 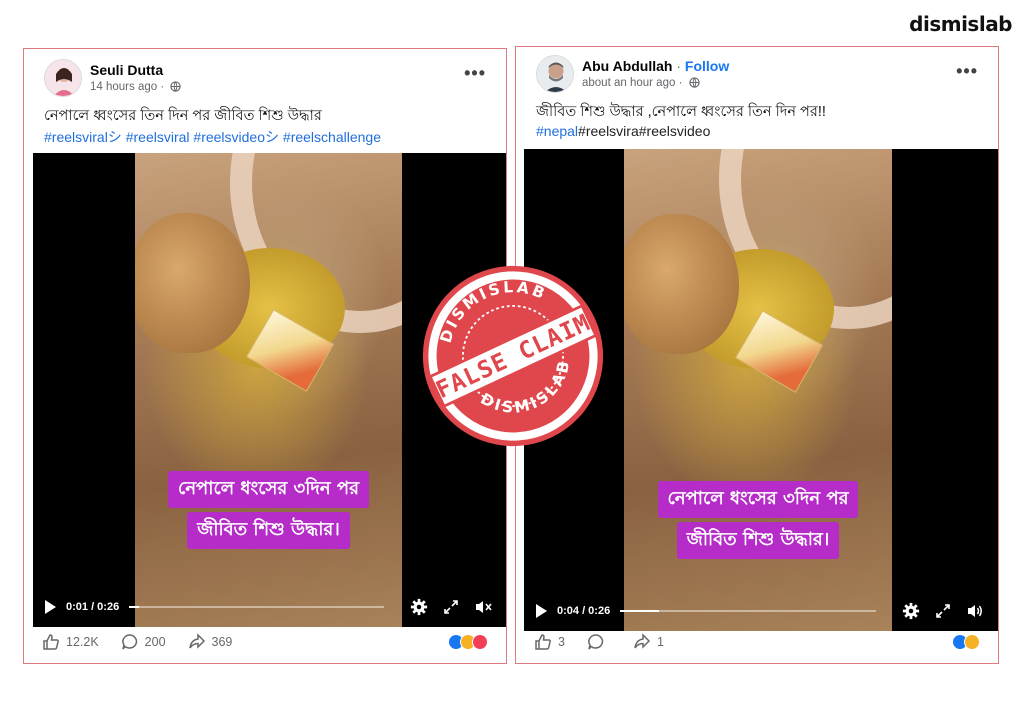 I want to click on post-footer: 12.2K 200 369, so click(x=265, y=642).